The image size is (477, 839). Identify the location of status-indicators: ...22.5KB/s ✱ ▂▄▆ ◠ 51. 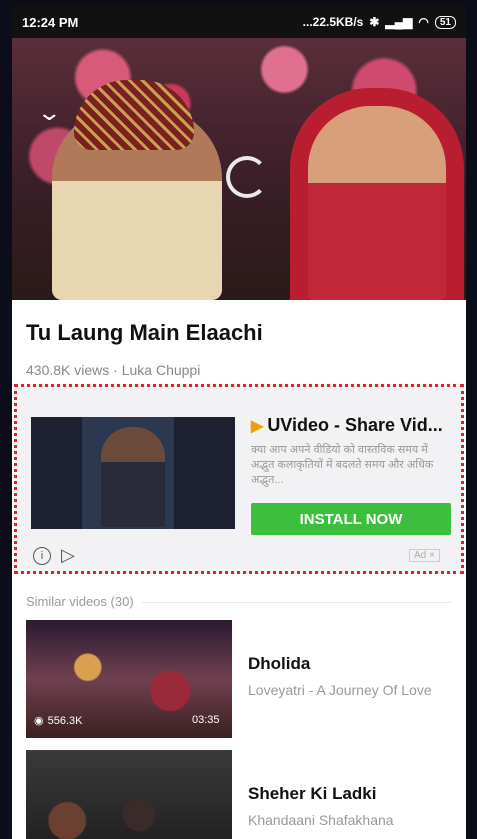
(379, 22).